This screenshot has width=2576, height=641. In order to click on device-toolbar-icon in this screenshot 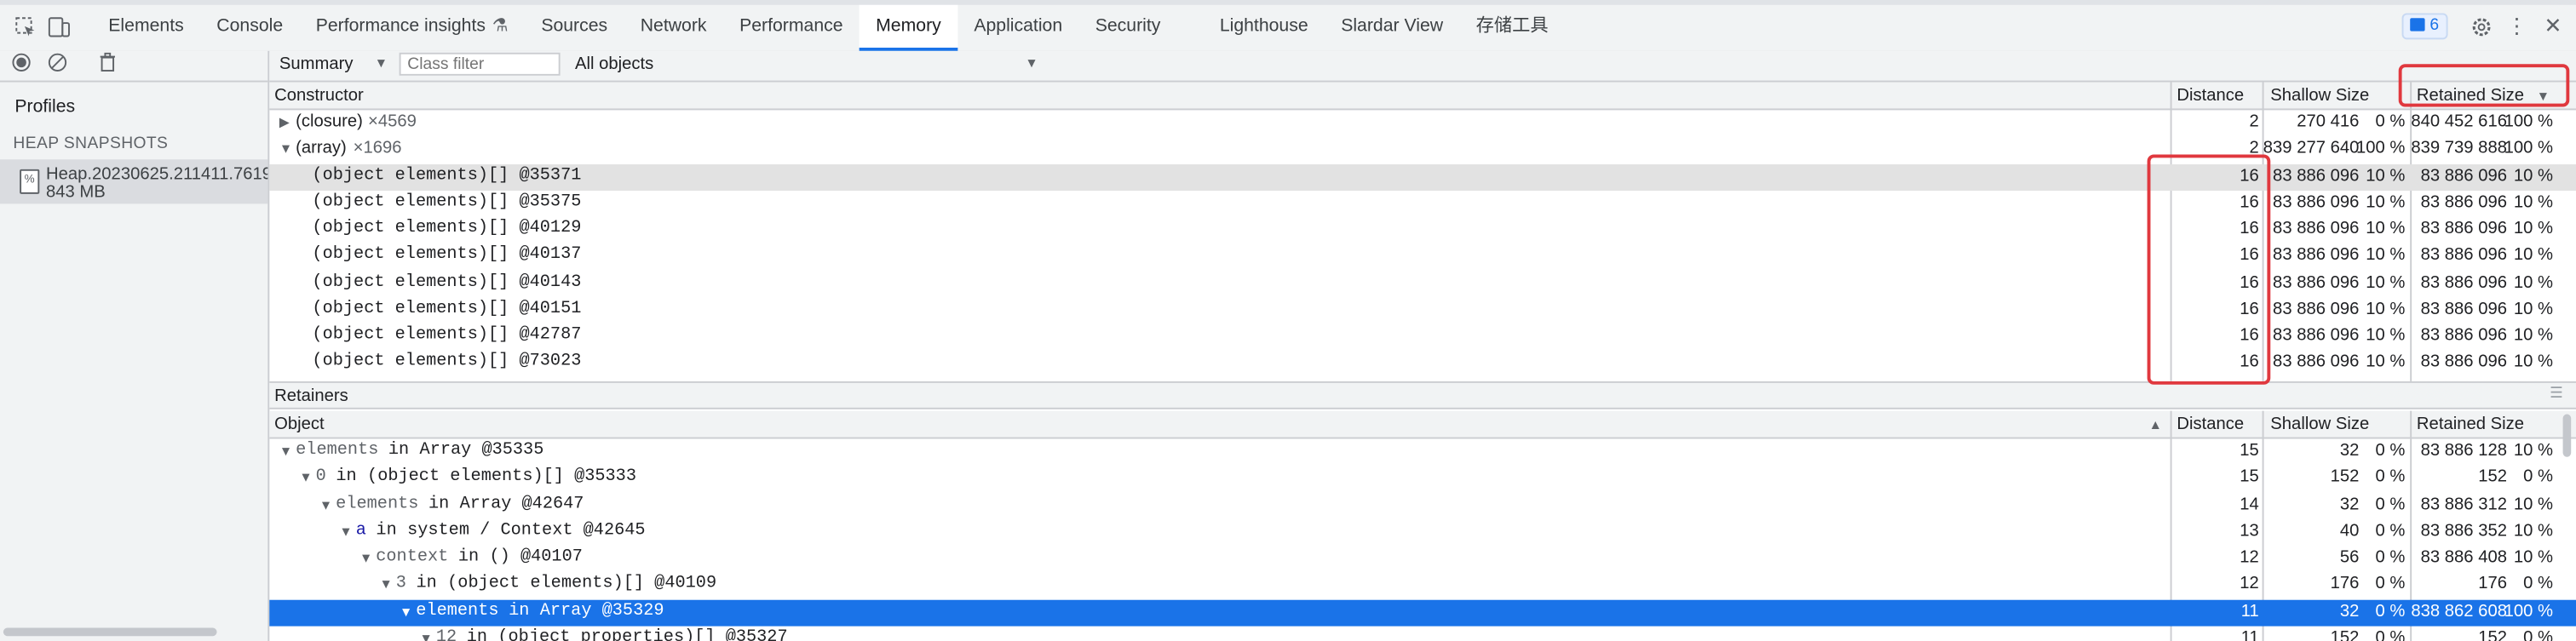, I will do `click(59, 26)`.